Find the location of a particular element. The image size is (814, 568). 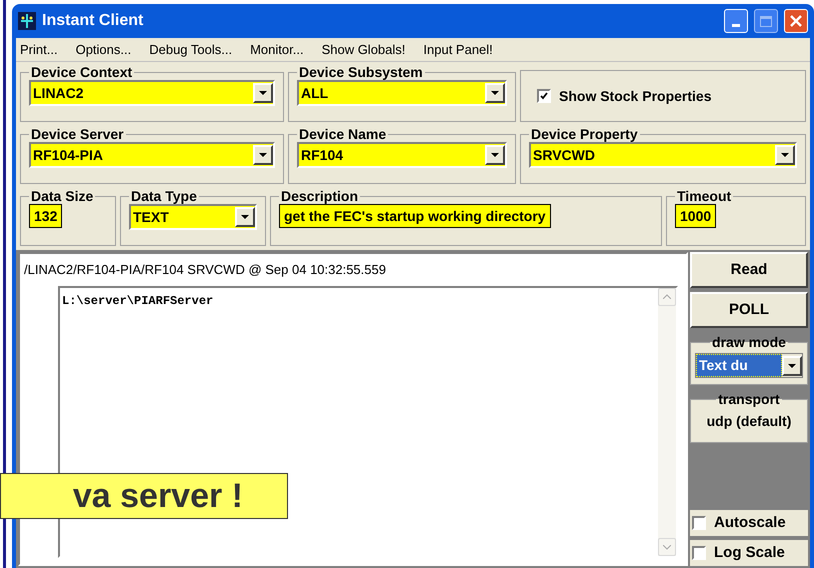

group-label: Data Size is located at coordinates (62, 196).